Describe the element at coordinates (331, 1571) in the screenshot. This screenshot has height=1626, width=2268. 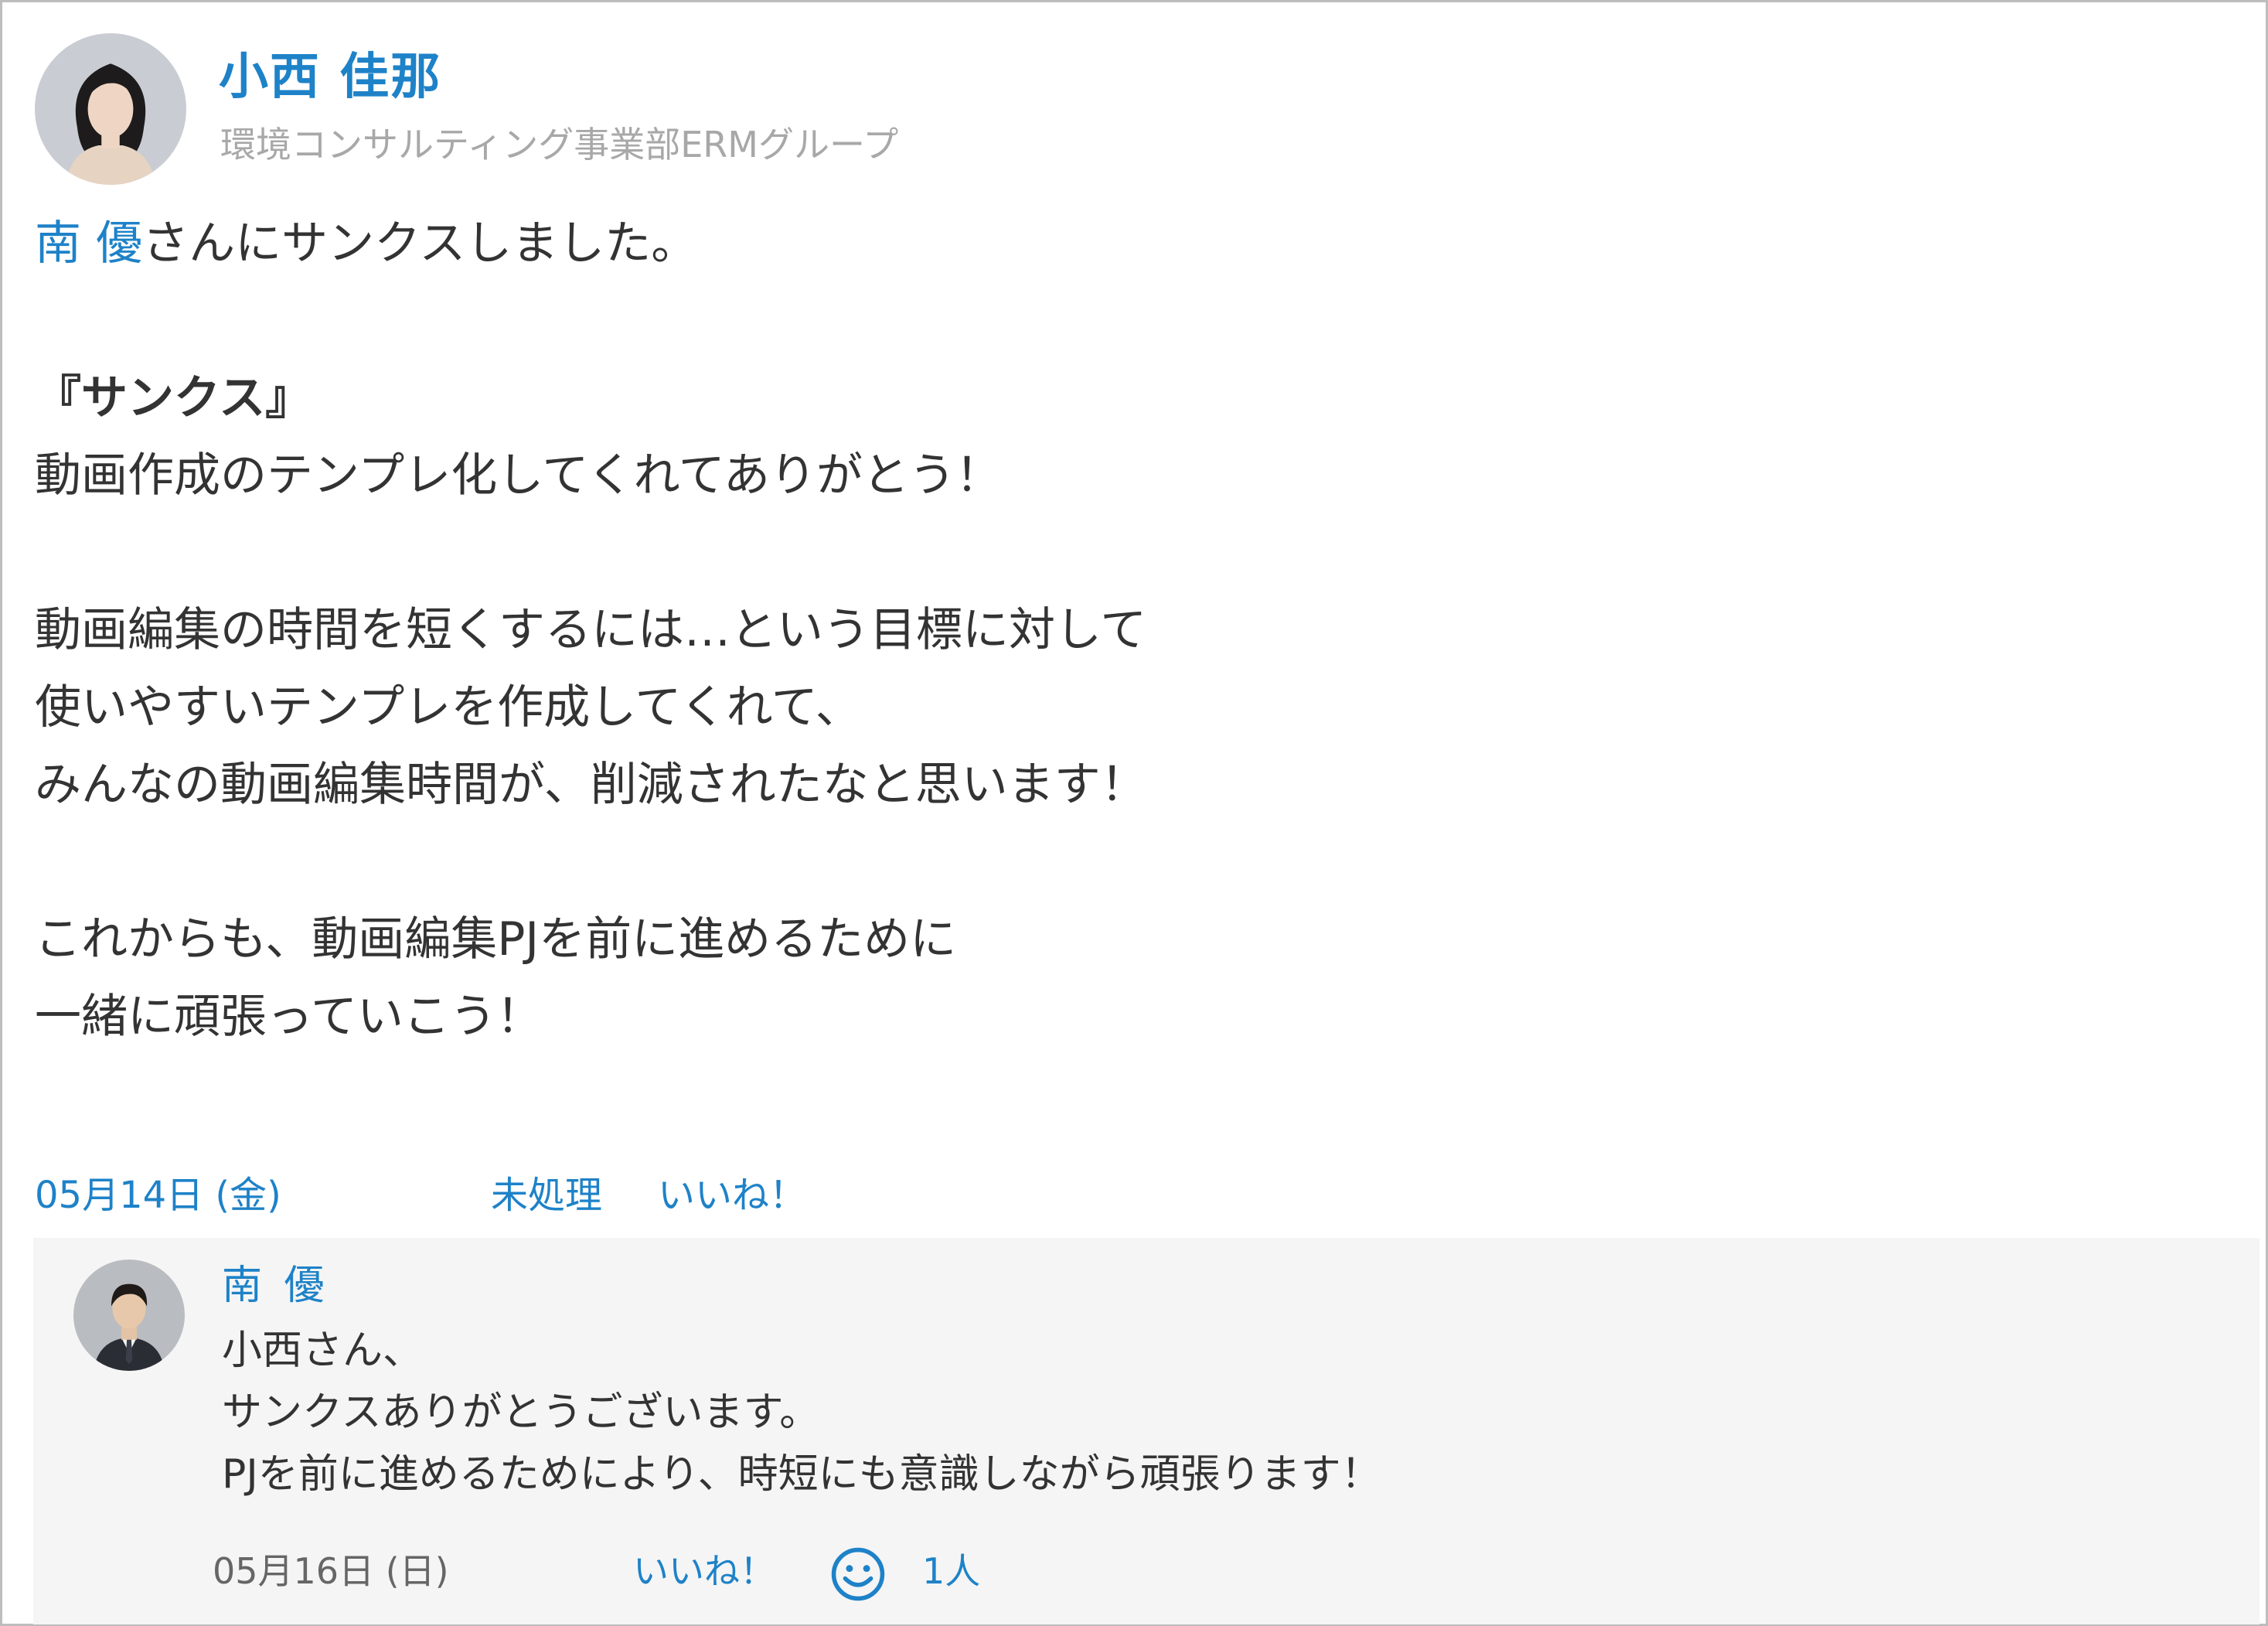
I see `comment-date: 05月16日 (日)` at that location.